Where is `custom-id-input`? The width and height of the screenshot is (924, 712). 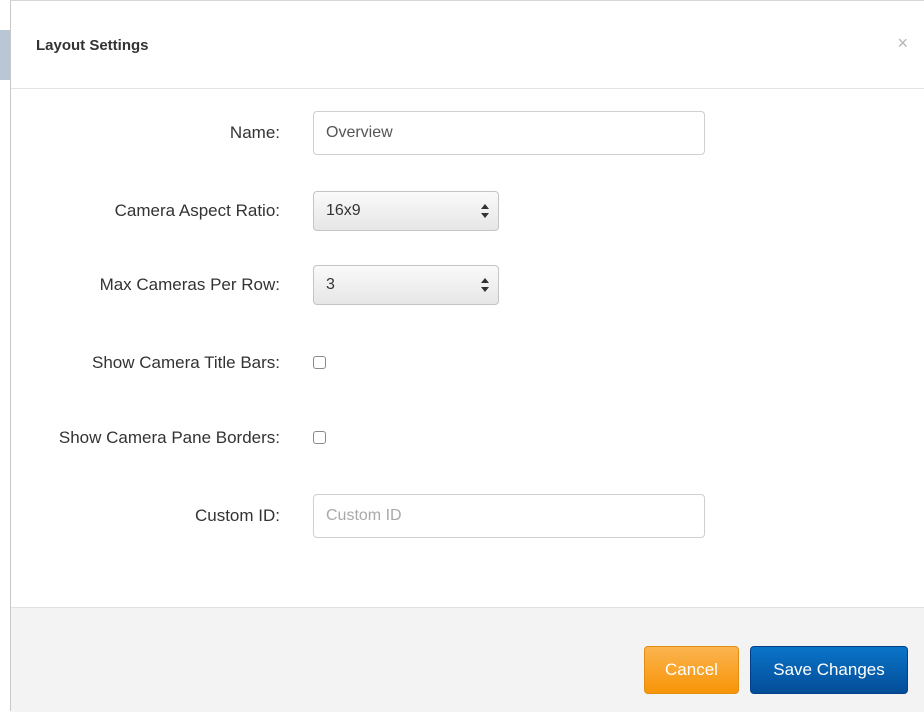
custom-id-input is located at coordinates (509, 516).